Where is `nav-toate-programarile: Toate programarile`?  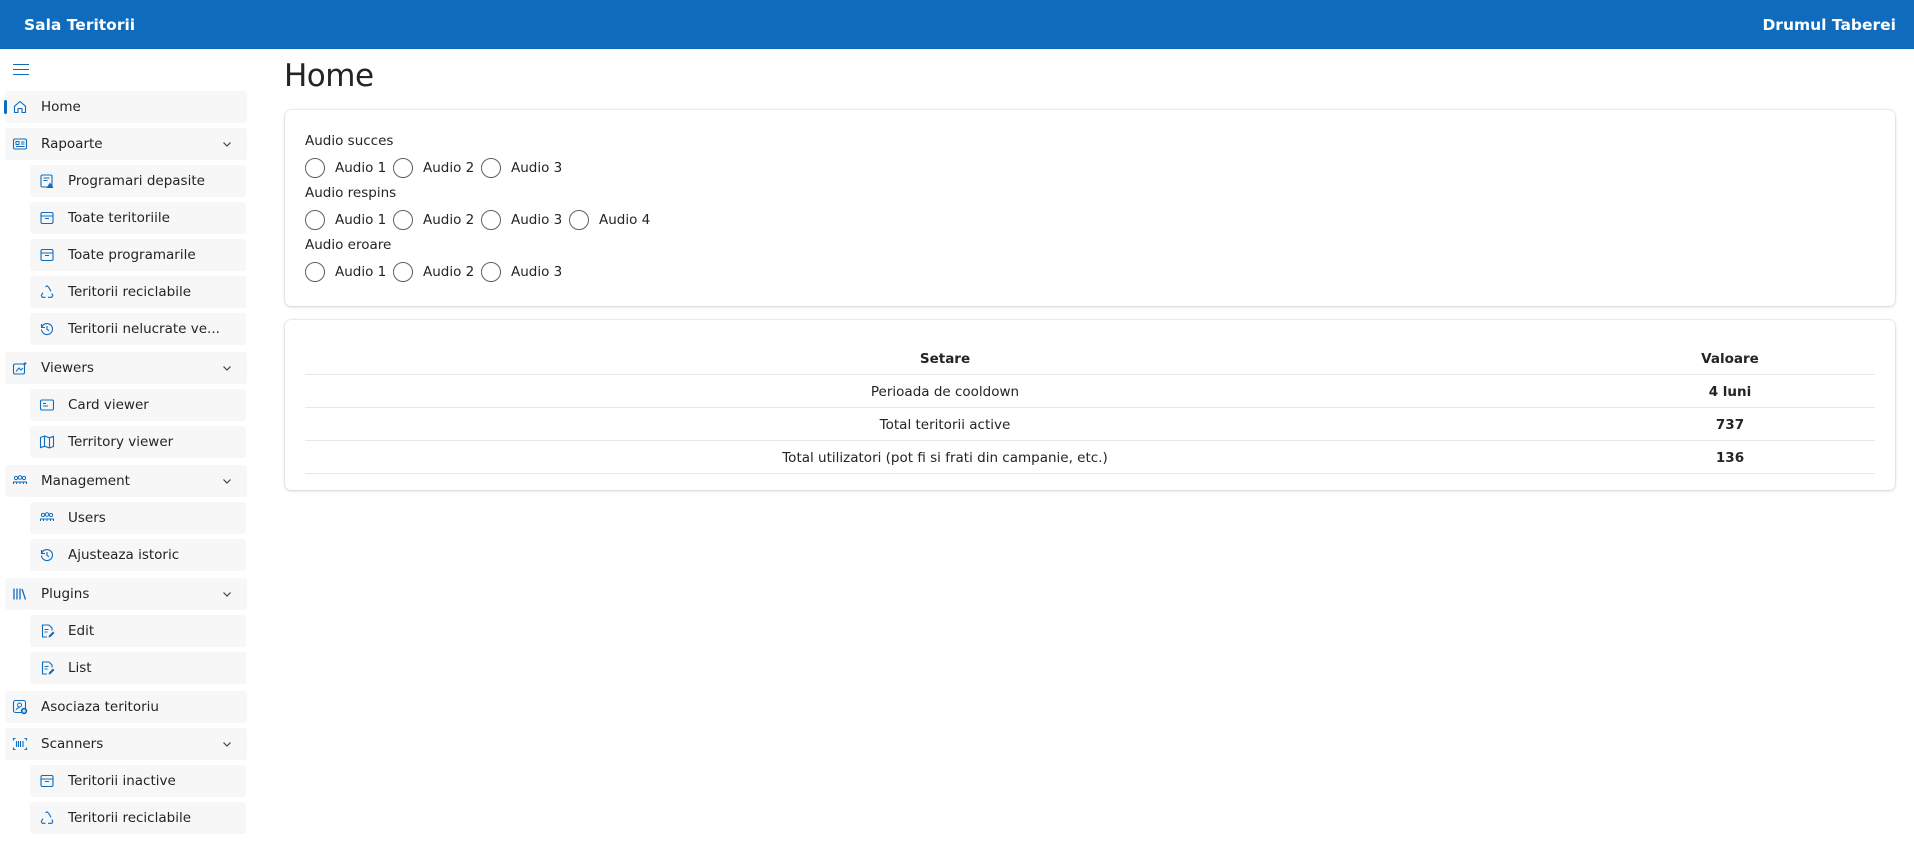
nav-toate-programarile: Toate programarile is located at coordinates (138, 255).